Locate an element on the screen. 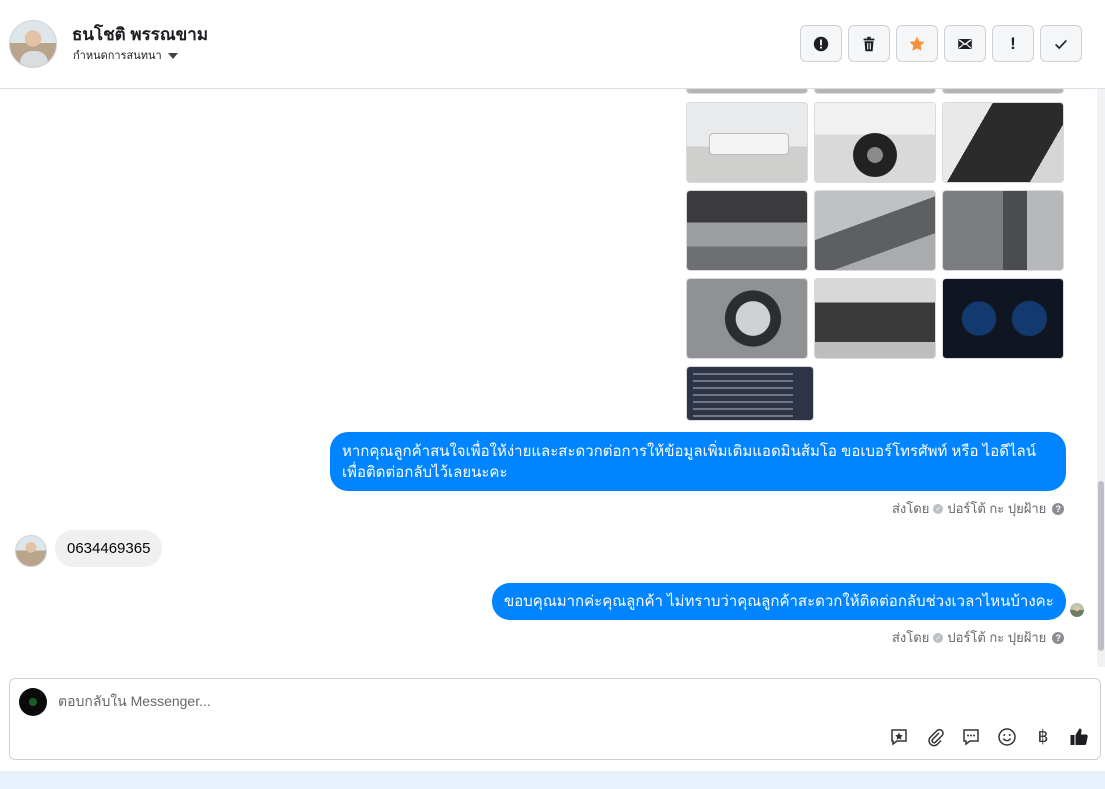 The height and width of the screenshot is (789, 1105). star-icon is located at coordinates (917, 43).